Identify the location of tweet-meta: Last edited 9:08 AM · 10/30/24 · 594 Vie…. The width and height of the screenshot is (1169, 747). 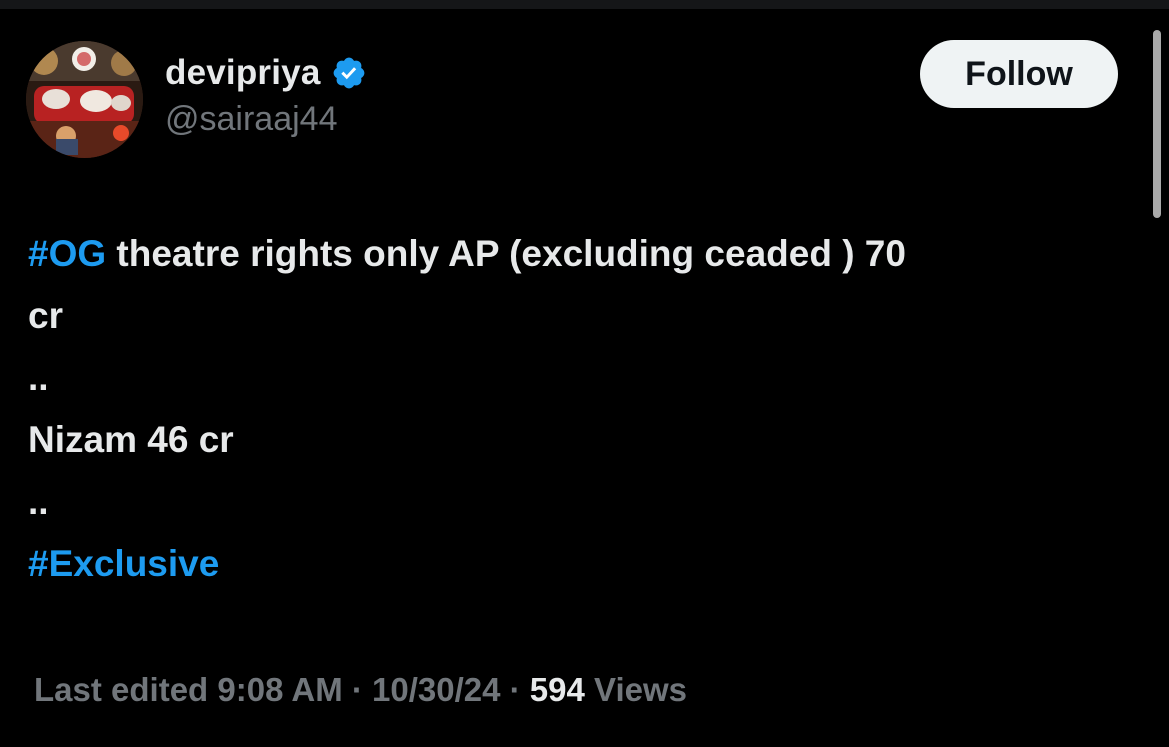
(360, 690).